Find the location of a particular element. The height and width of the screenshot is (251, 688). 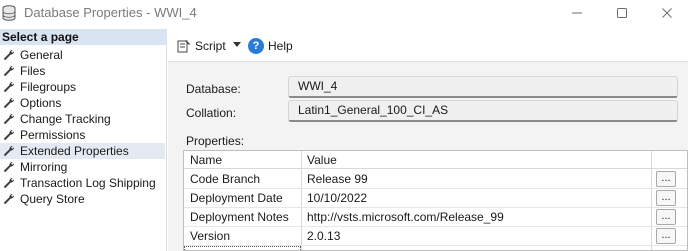

script-button: Script is located at coordinates (201, 46).